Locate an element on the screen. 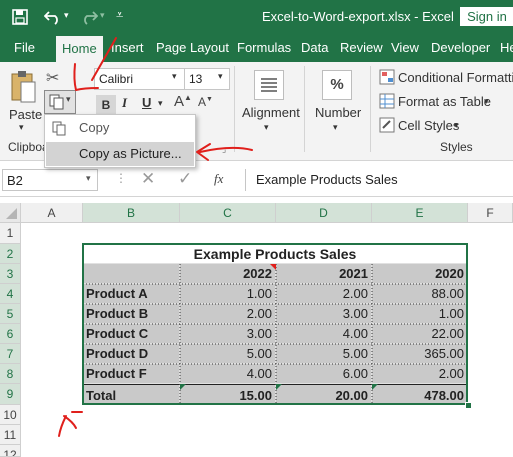 The image size is (513, 457). annotation-arrow-copy-picture is located at coordinates (224, 152).